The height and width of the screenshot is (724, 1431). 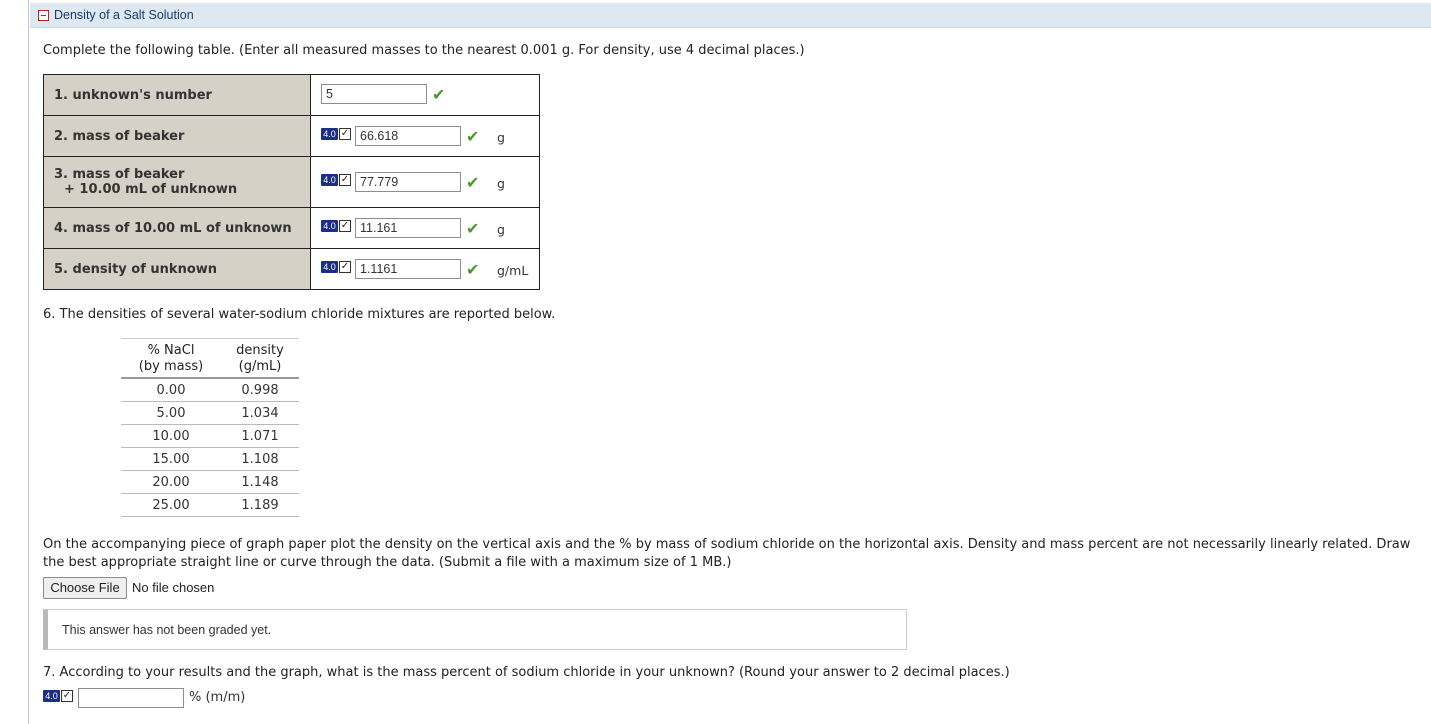 What do you see at coordinates (177, 228) in the screenshot?
I see `row-label: 4. mass of 10.00 mL of unknown` at bounding box center [177, 228].